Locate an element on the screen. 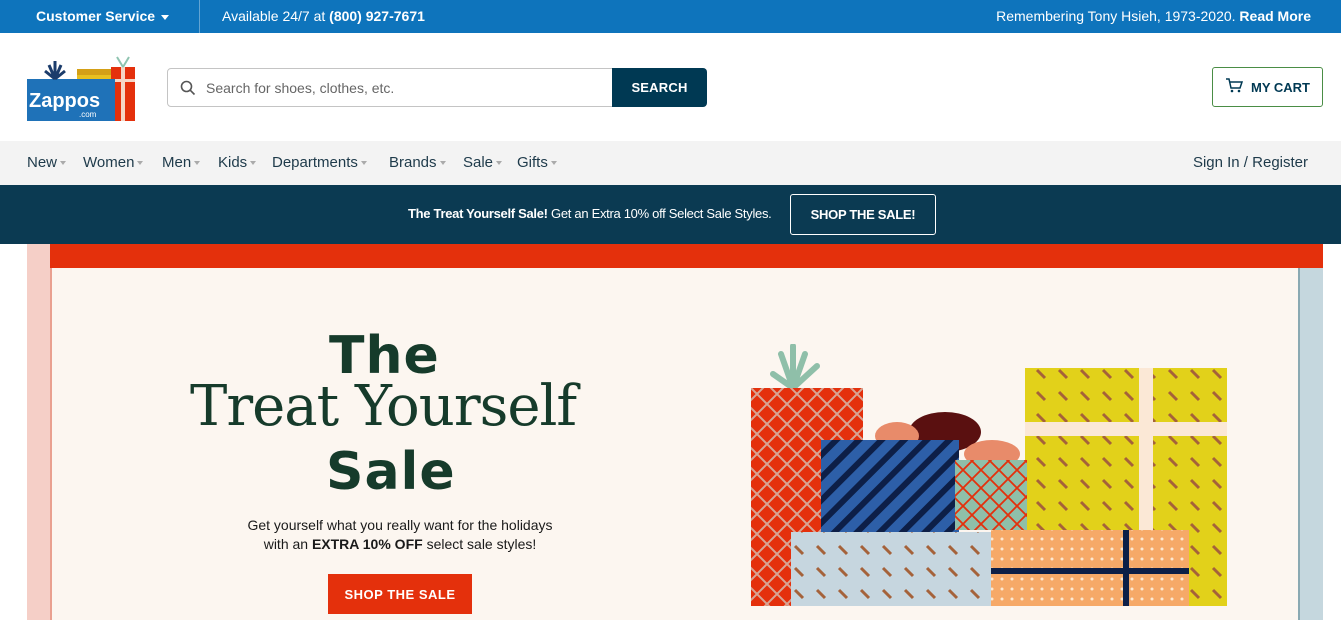 The height and width of the screenshot is (620, 1341). nav-item-label: Gifts is located at coordinates (532, 162).